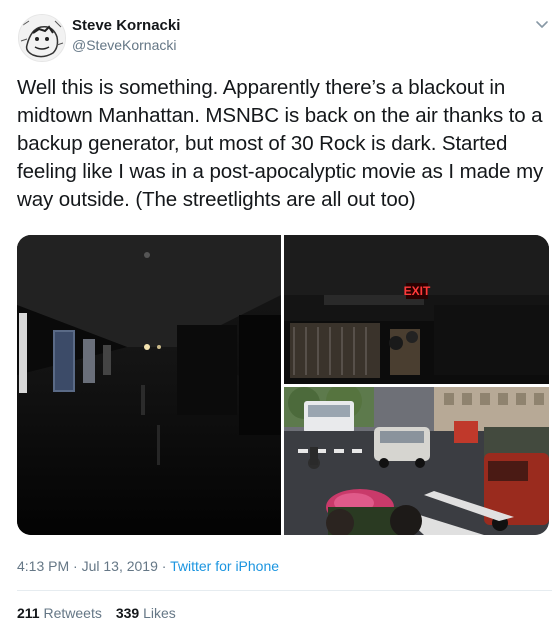 This screenshot has height=634, width=560. Describe the element at coordinates (416, 309) in the screenshot. I see `photo-exit-sign-lobby: EXIT` at that location.